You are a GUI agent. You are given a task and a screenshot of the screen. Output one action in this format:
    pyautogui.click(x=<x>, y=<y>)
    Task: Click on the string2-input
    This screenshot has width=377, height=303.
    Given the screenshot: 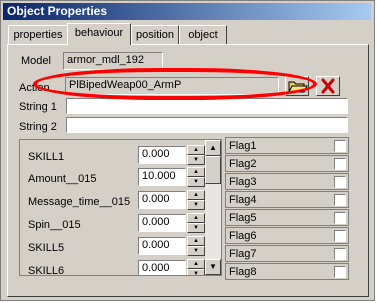 What is the action you would take?
    pyautogui.click(x=207, y=125)
    